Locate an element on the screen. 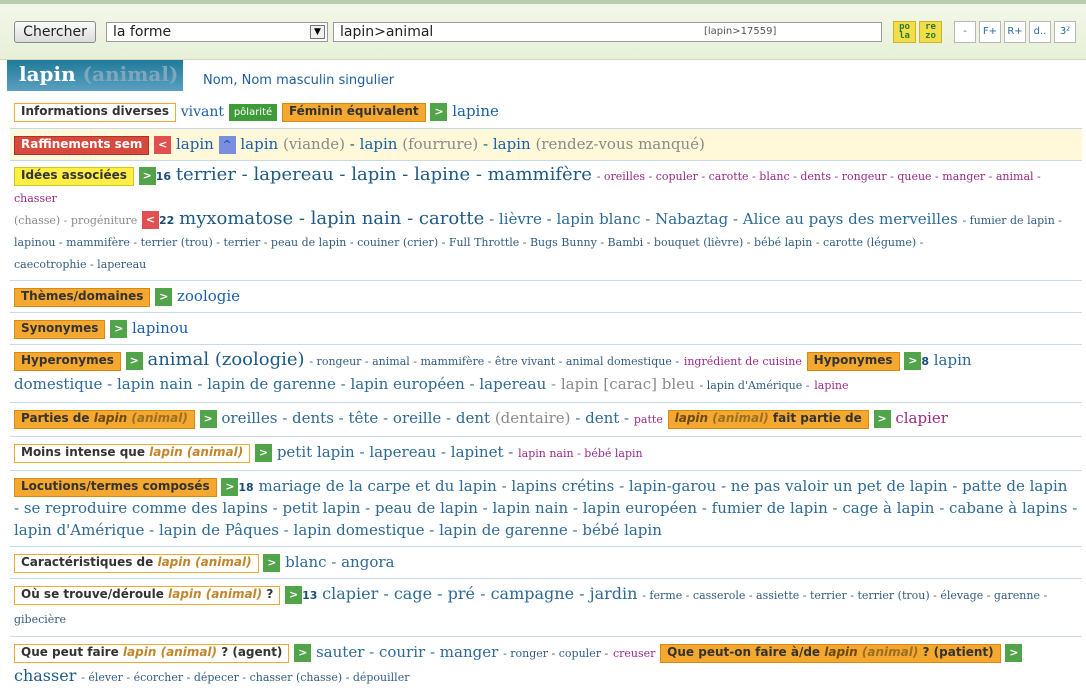 The height and width of the screenshot is (694, 1086). moins-value: petit lapin - lapereau - lapinet - is located at coordinates (395, 452).